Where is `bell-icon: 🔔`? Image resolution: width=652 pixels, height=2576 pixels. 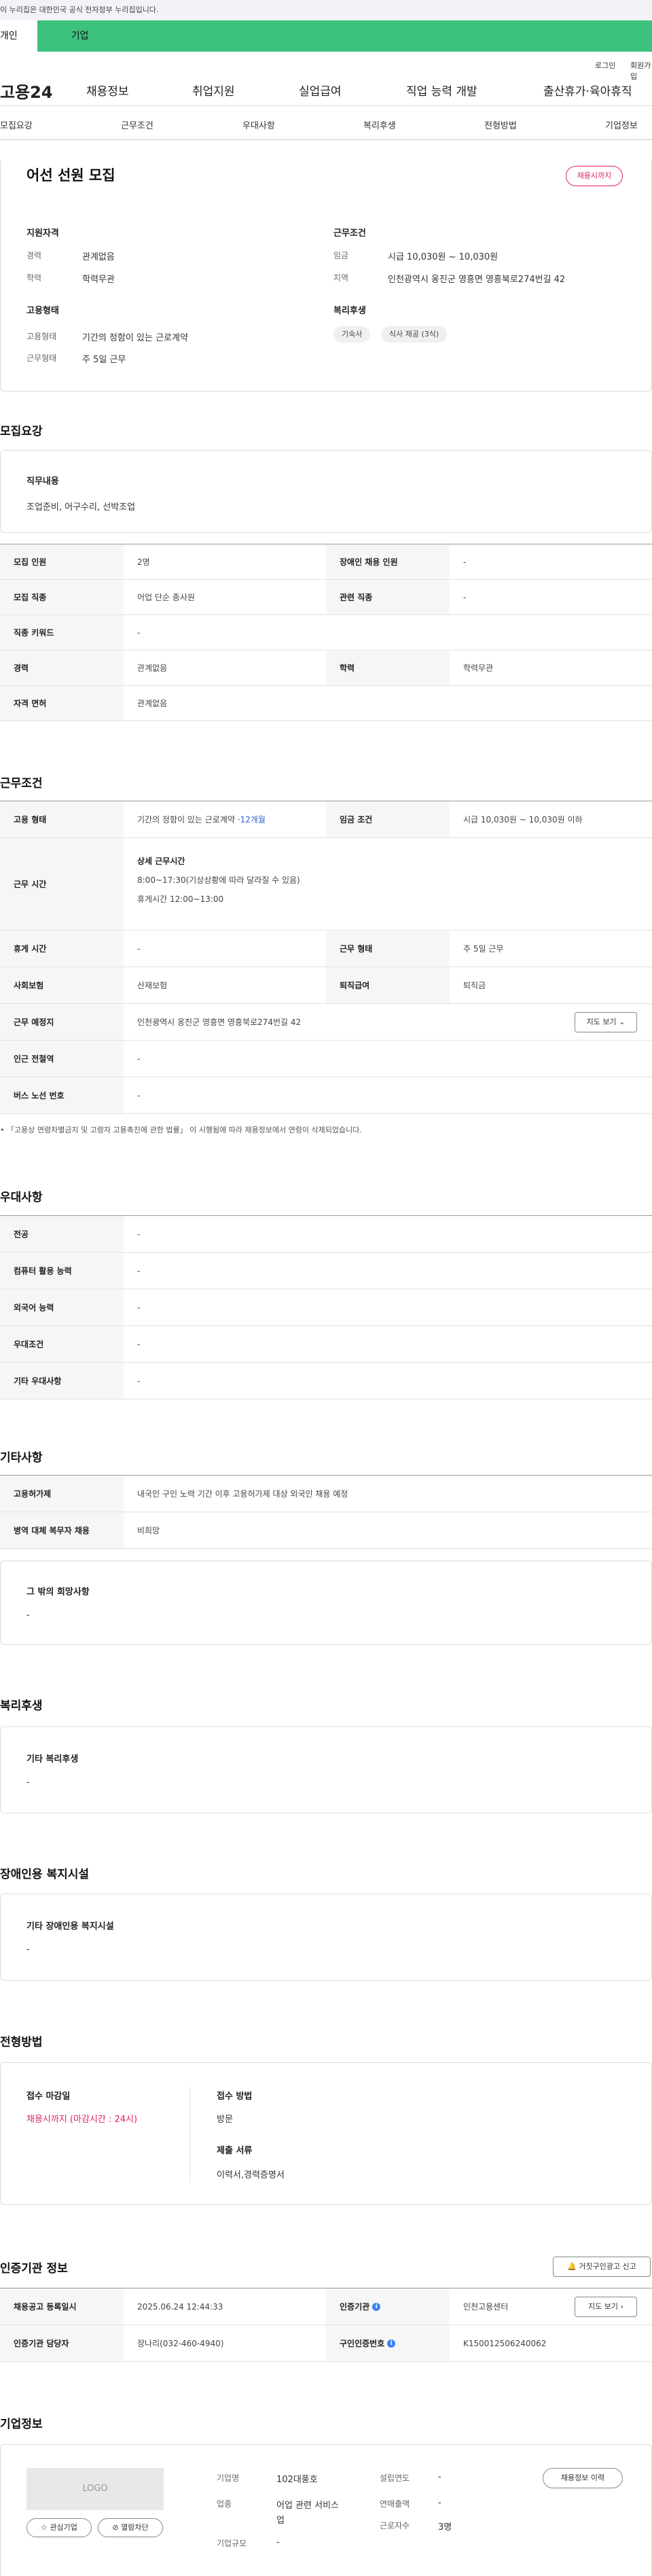 bell-icon: 🔔 is located at coordinates (572, 2266).